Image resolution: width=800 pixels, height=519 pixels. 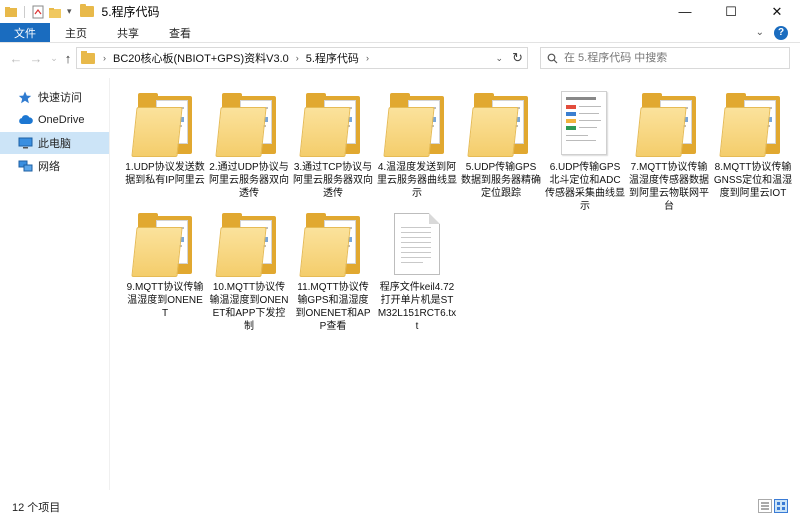 What do you see at coordinates (25, 120) in the screenshot?
I see `cloud-icon` at bounding box center [25, 120].